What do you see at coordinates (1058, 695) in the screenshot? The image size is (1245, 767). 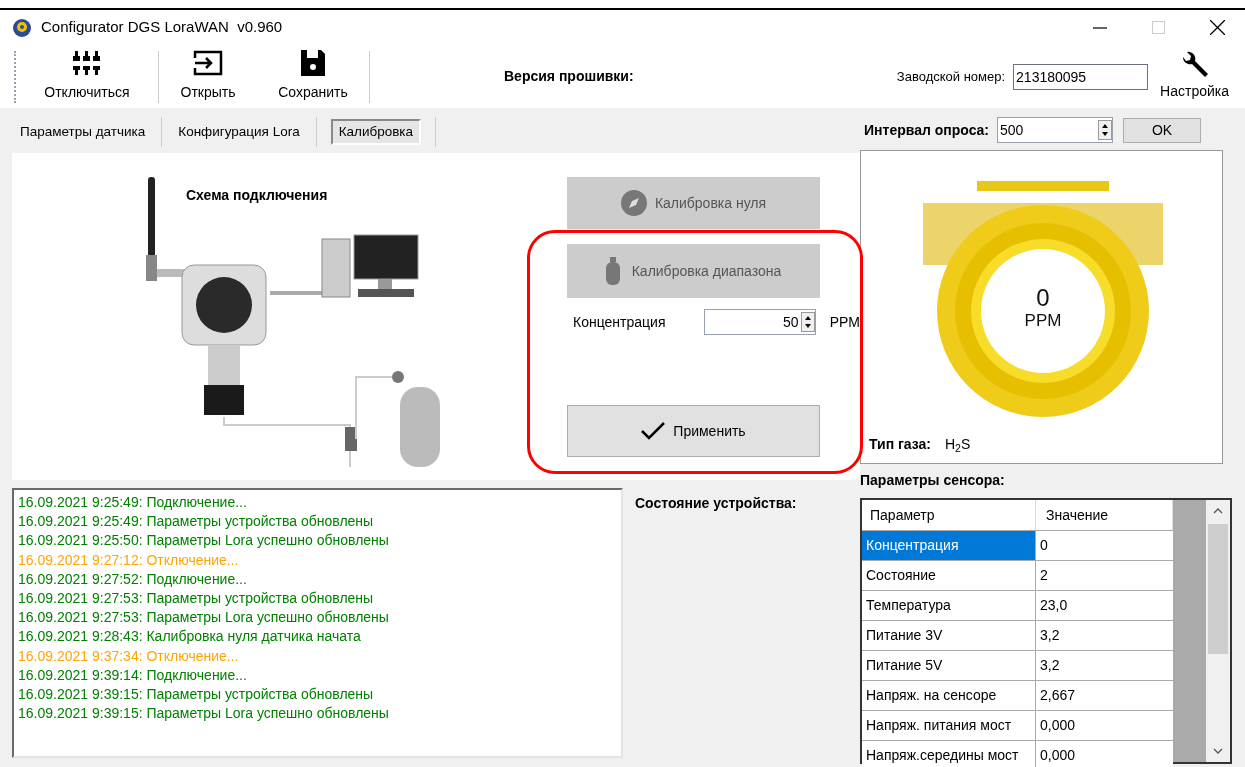 I see `table-cell-text: 2,667` at bounding box center [1058, 695].